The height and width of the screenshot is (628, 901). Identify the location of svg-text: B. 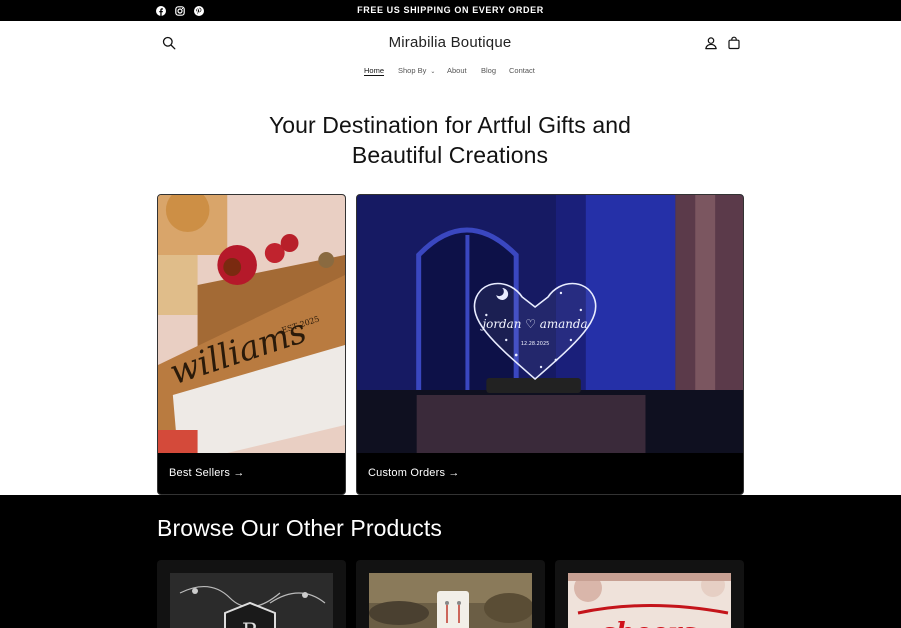
(250, 624).